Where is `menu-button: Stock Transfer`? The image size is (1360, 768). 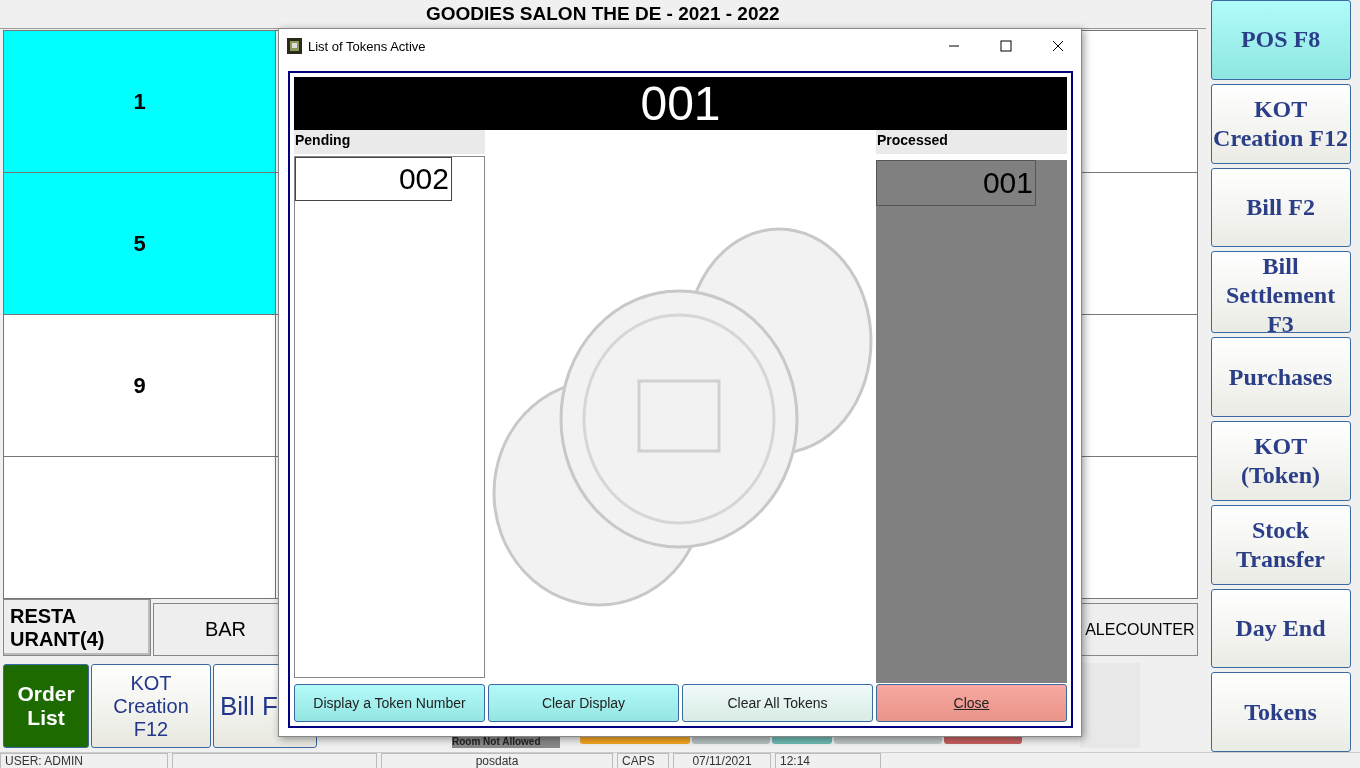
menu-button: Stock Transfer is located at coordinates (1280, 544).